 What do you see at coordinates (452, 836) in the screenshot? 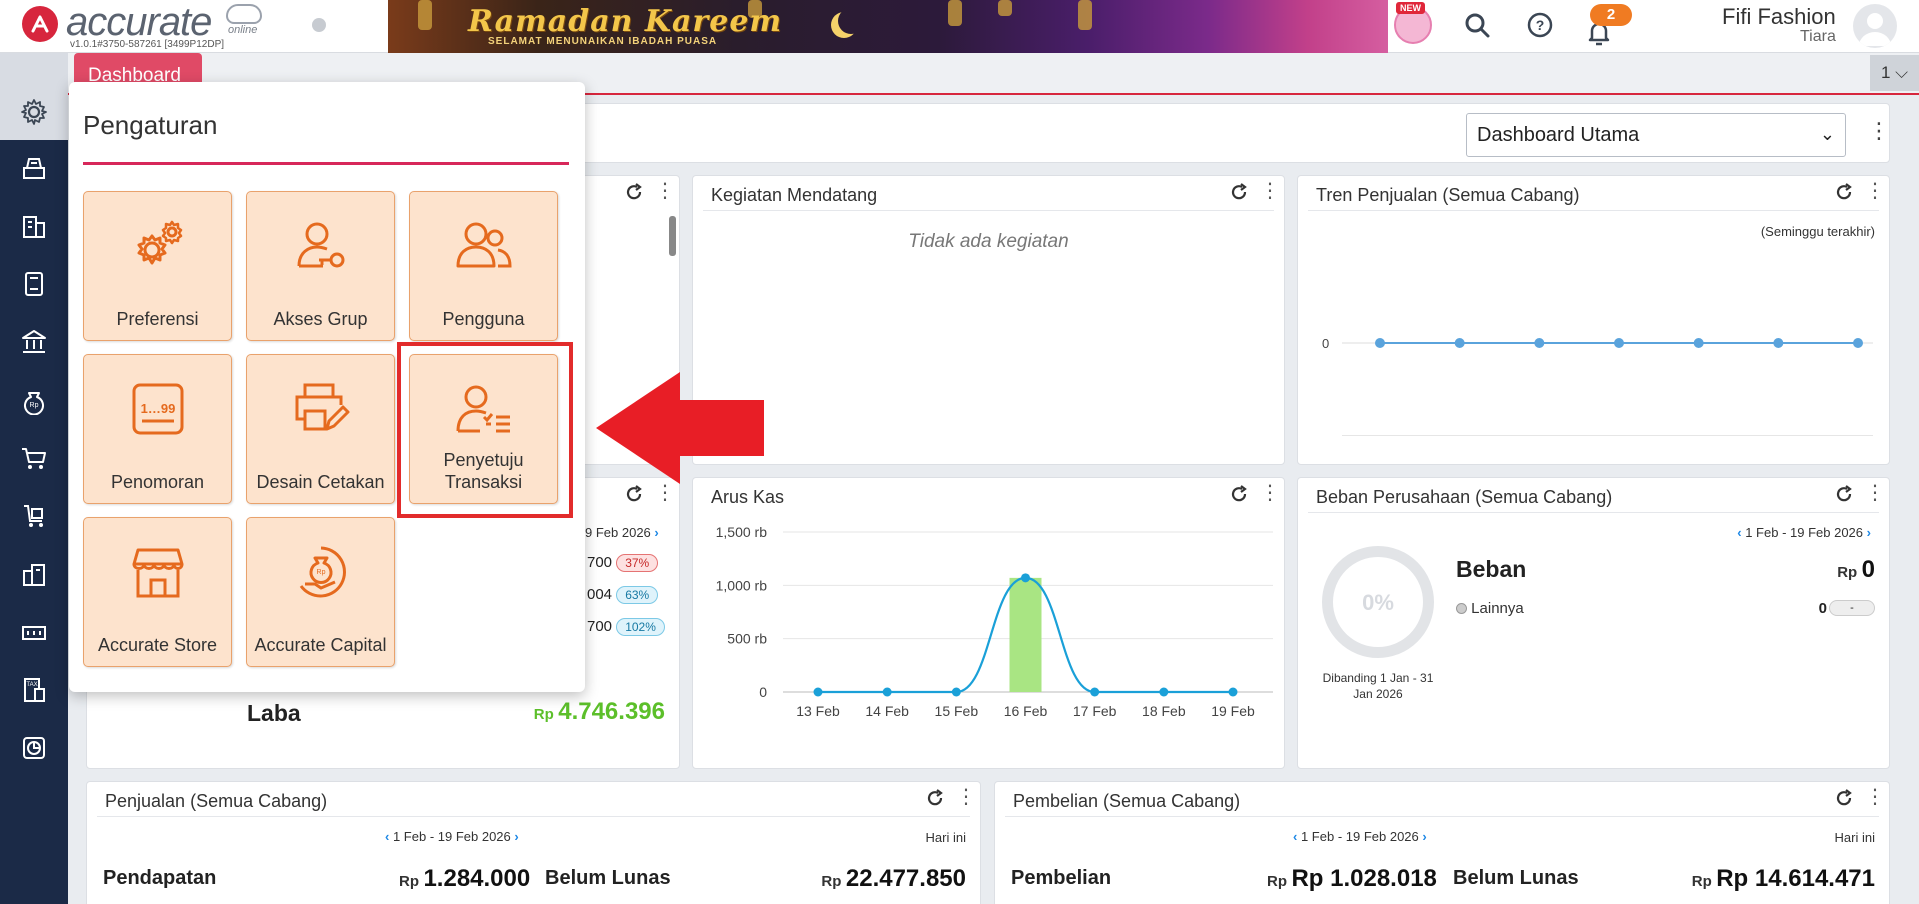
I see `date-range: ‹ 1 Feb - 19 Feb 2026 ›` at bounding box center [452, 836].